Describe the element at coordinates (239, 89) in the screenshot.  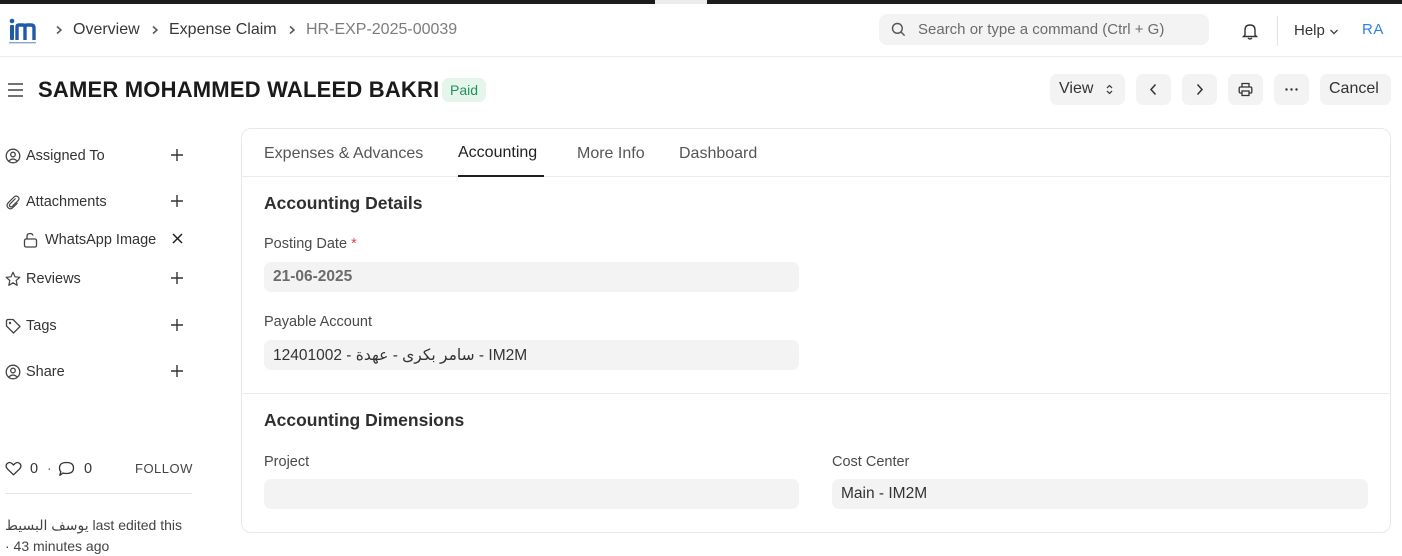
I see `page-title: SAMER MOHAMMED WALEED BAKRI` at that location.